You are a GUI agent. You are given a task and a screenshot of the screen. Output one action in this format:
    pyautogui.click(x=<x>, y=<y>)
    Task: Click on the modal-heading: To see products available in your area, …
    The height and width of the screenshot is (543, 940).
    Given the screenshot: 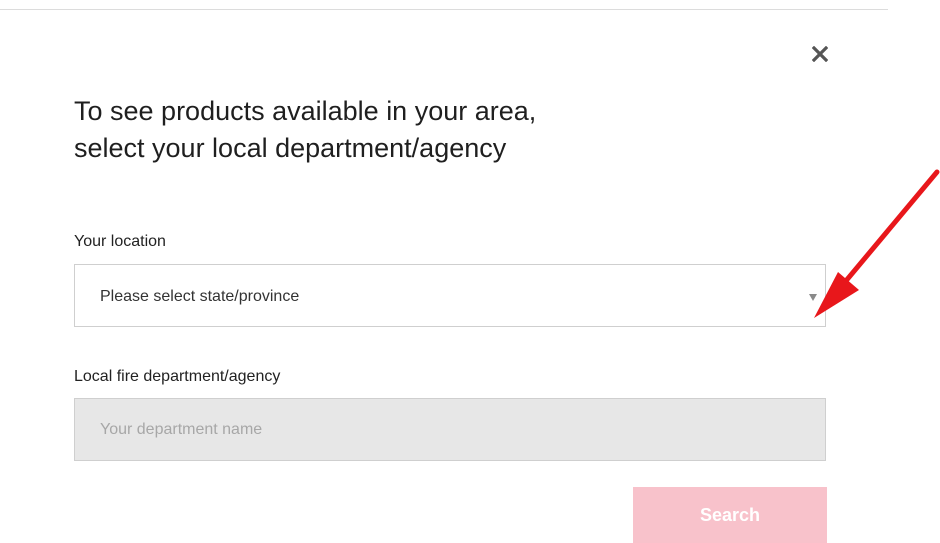 What is the action you would take?
    pyautogui.click(x=305, y=129)
    